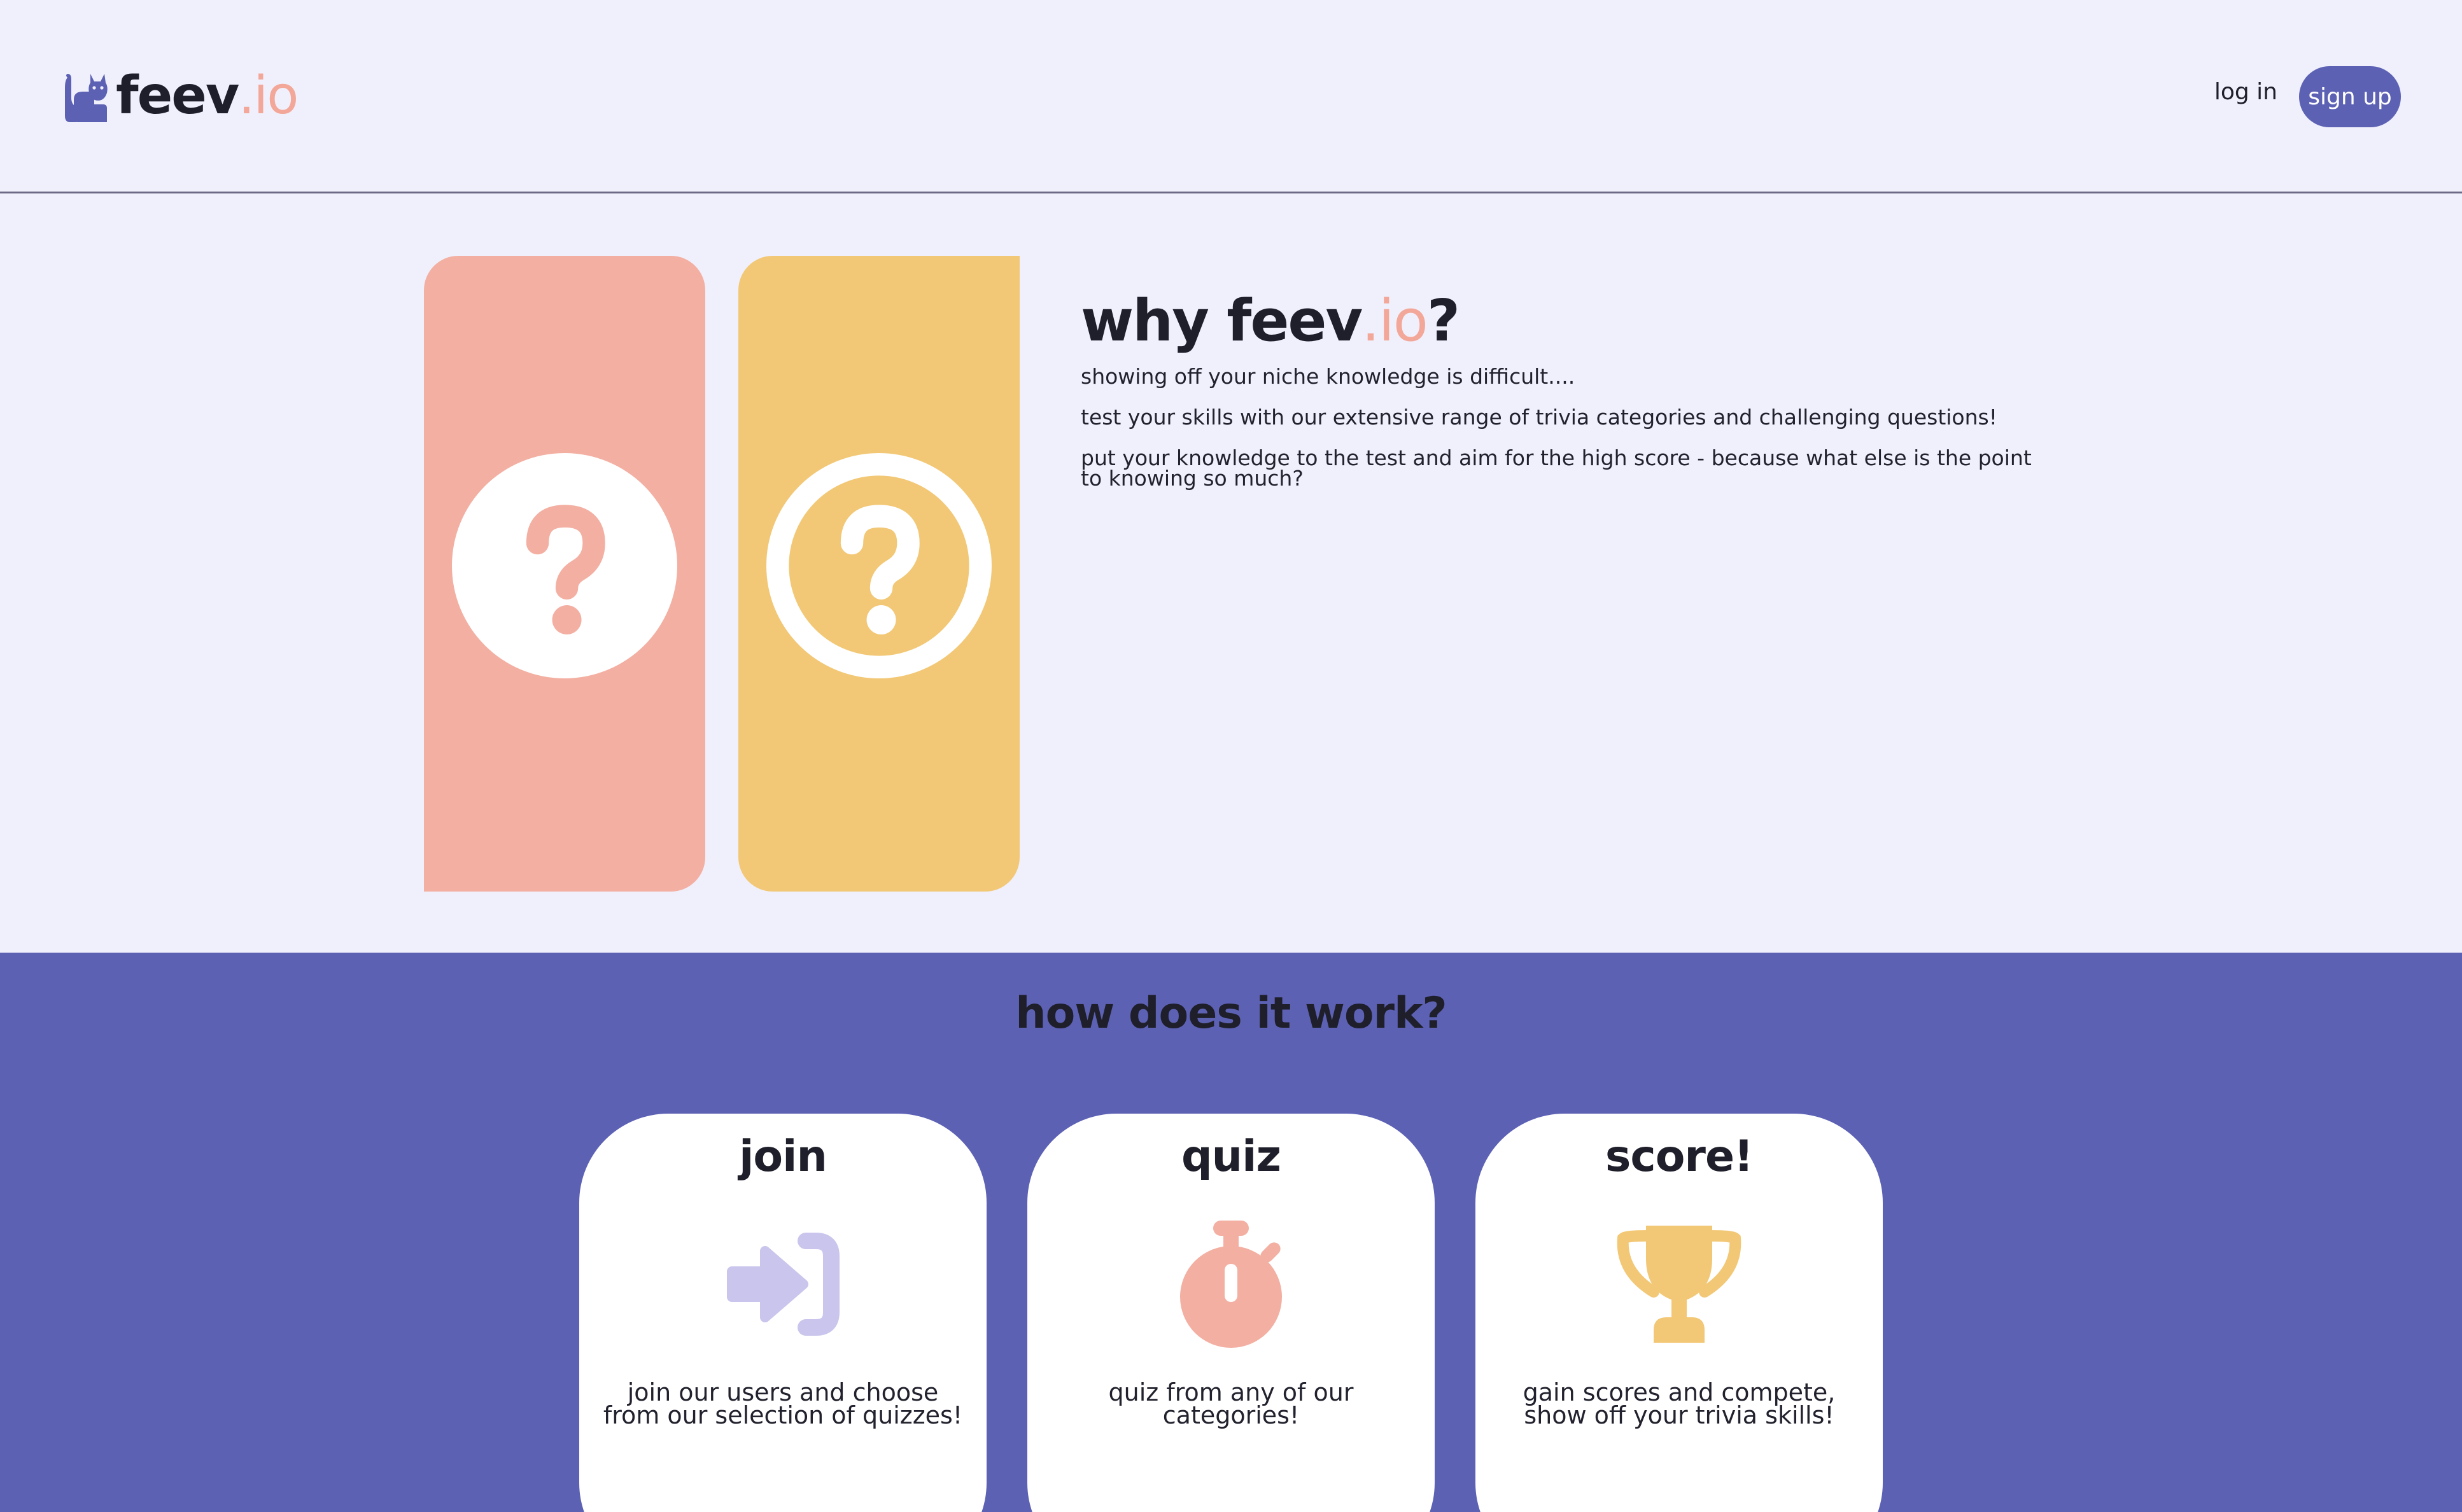  I want to click on logo-name: feev, so click(177, 96).